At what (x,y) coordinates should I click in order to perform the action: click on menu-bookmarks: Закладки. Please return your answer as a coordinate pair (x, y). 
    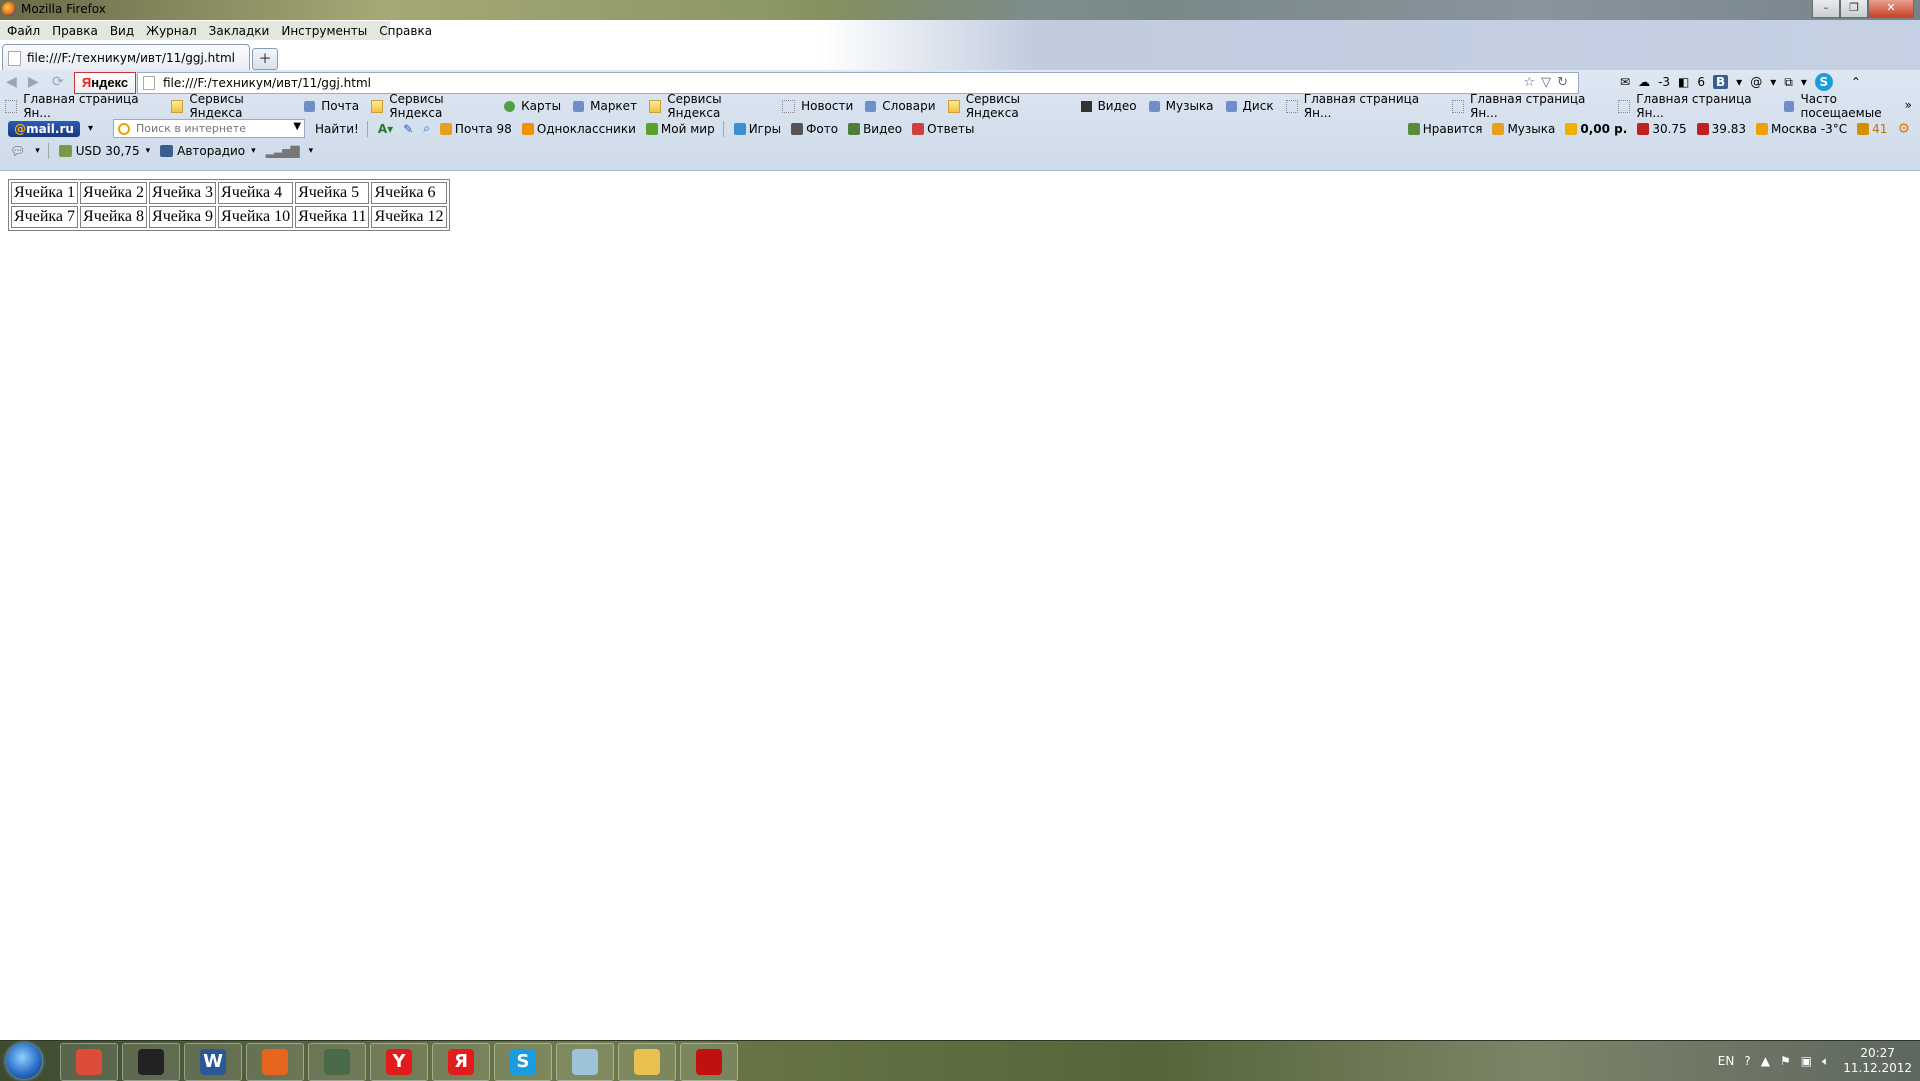
    Looking at the image, I should click on (239, 31).